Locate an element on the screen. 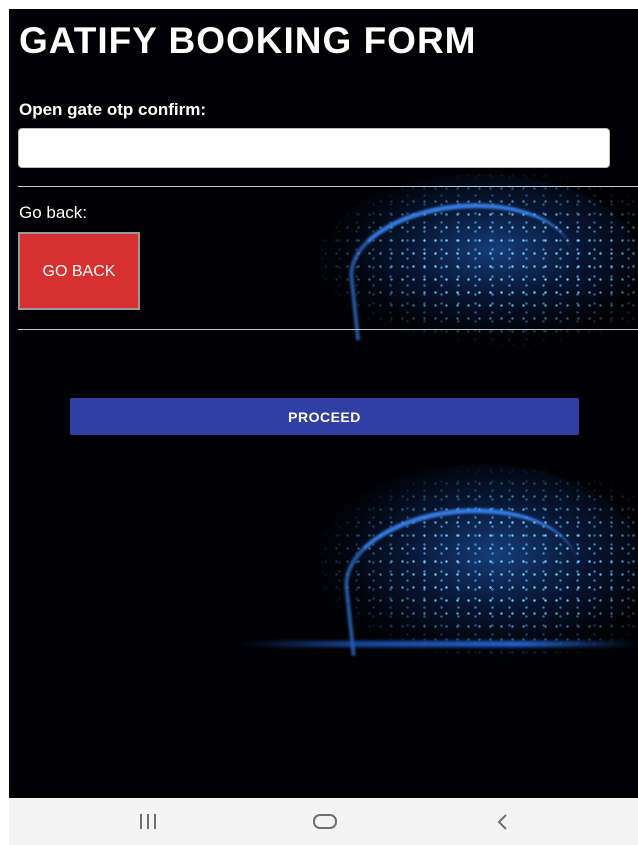  system-navigation-bar is located at coordinates (323, 821).